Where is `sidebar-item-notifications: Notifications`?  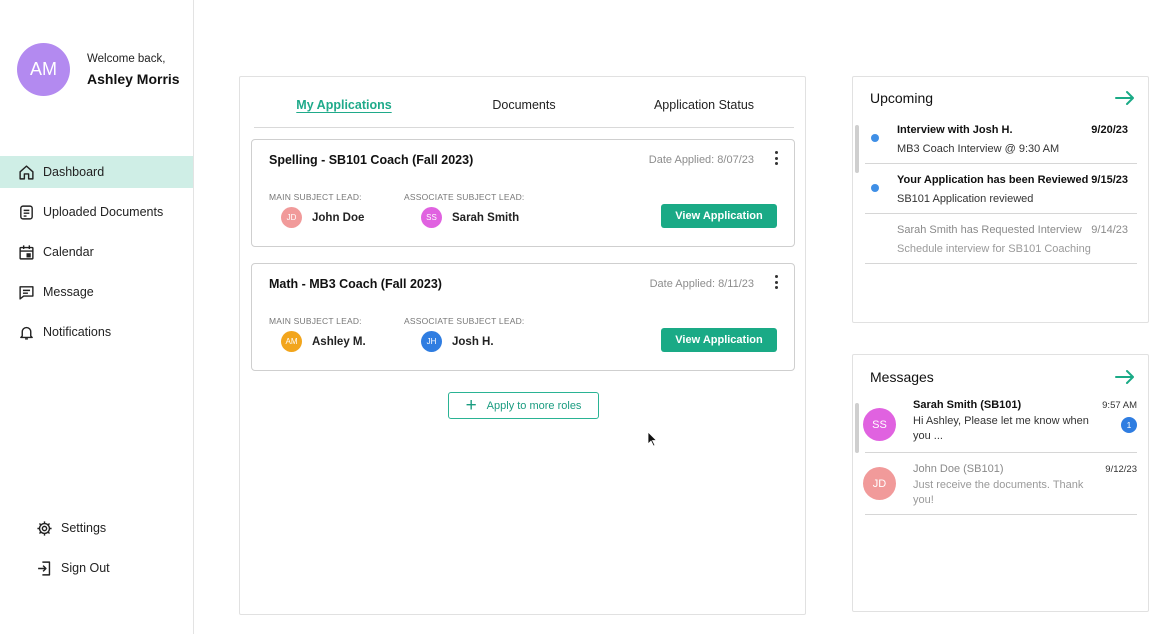 sidebar-item-notifications: Notifications is located at coordinates (96, 332).